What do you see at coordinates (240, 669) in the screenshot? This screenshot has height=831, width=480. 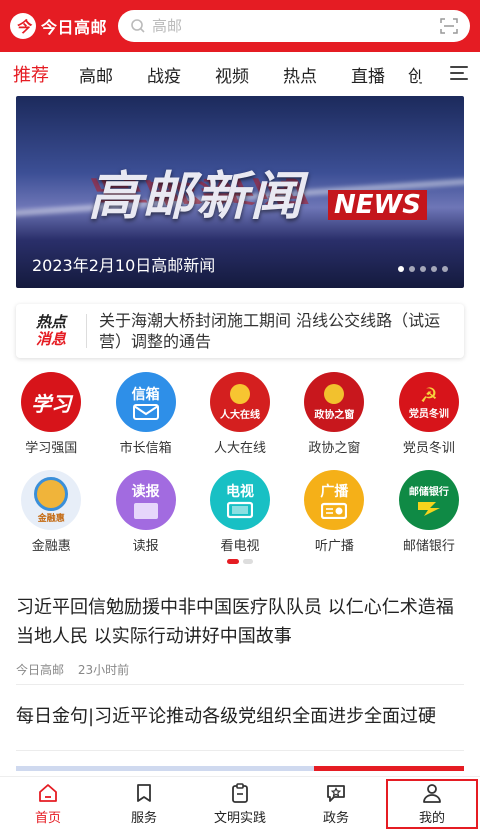 I see `article-meta: 今日高邮 23小时前` at bounding box center [240, 669].